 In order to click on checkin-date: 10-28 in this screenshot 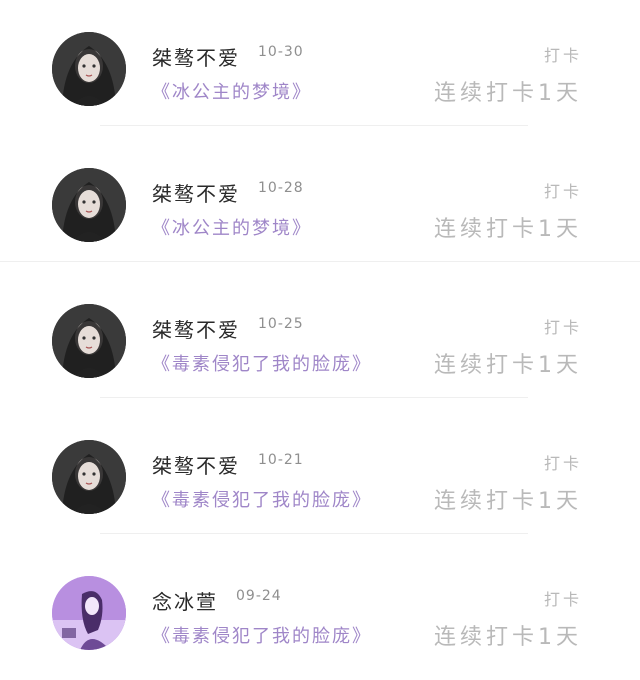, I will do `click(281, 188)`.